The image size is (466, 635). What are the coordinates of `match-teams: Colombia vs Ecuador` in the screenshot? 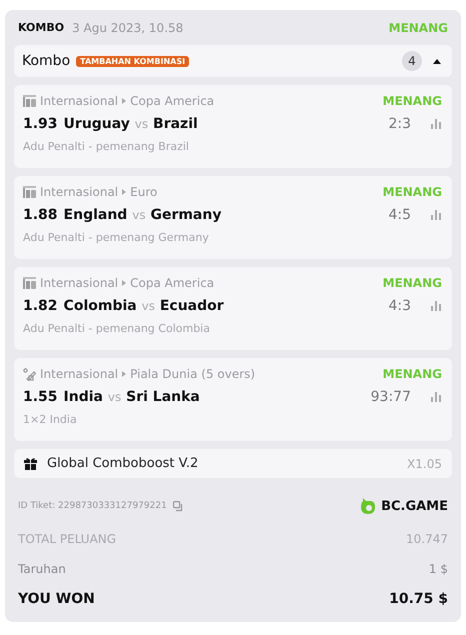 It's located at (144, 306).